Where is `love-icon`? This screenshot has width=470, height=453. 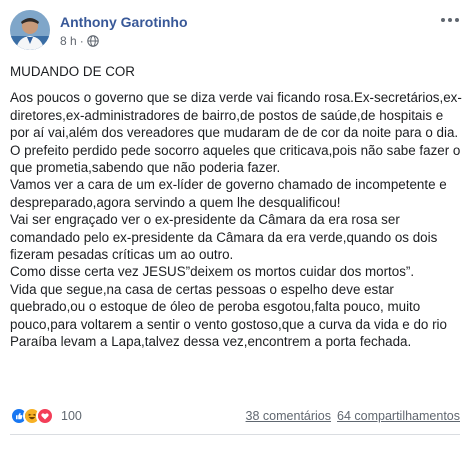 love-icon is located at coordinates (45, 416).